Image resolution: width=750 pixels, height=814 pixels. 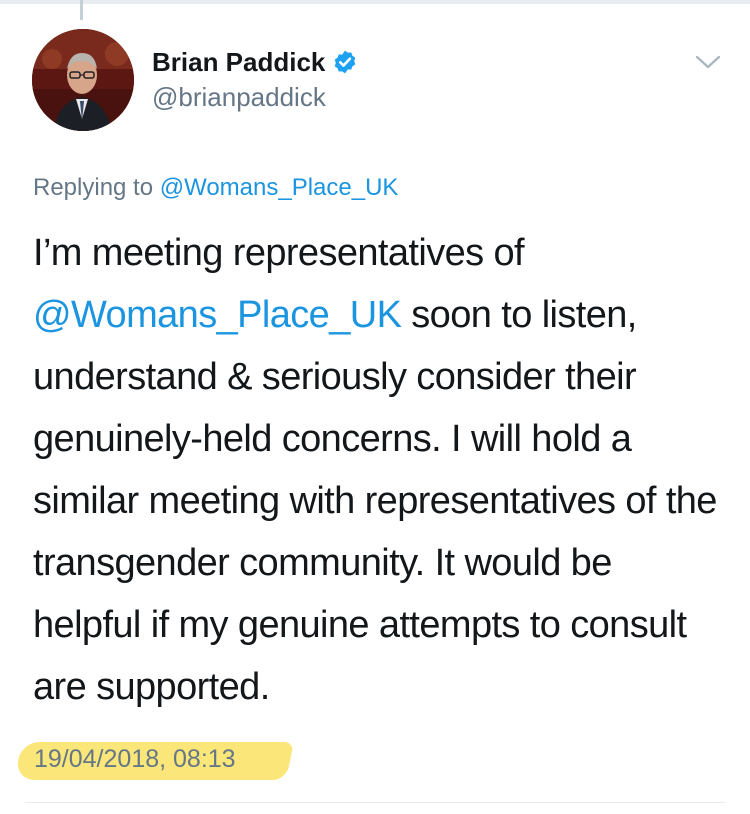 I want to click on timestamp-area: 19/04/2018, 08:13, so click(x=154, y=762).